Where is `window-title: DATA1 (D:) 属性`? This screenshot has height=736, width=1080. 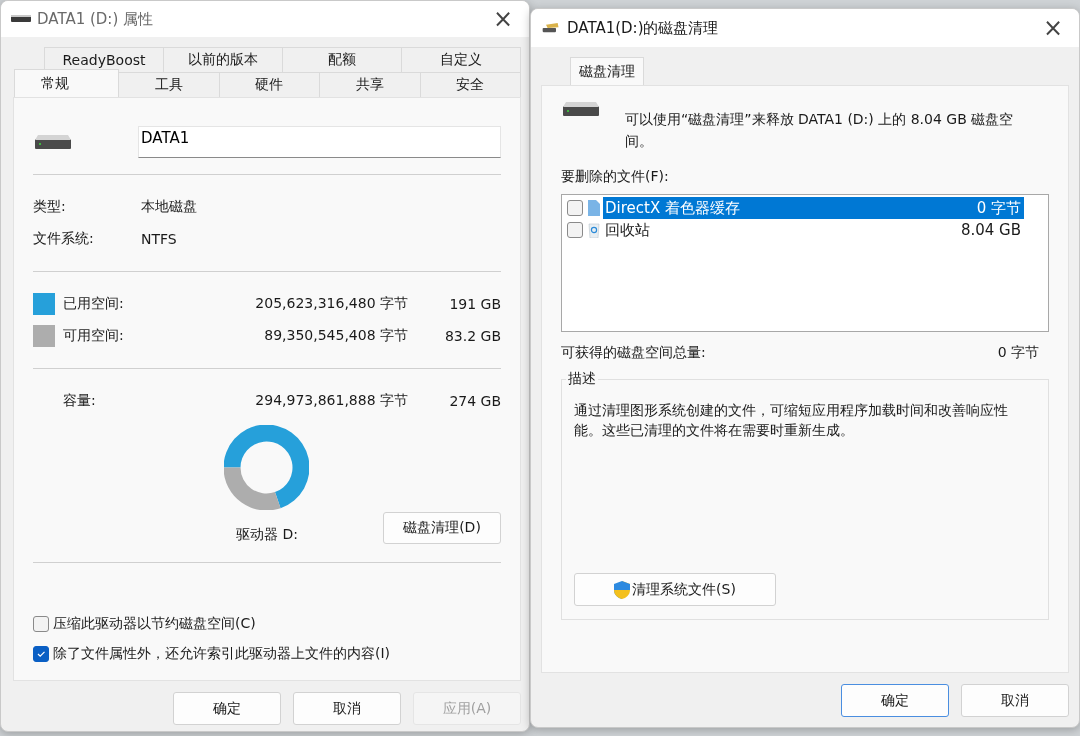
window-title: DATA1 (D:) 属性 is located at coordinates (96, 19).